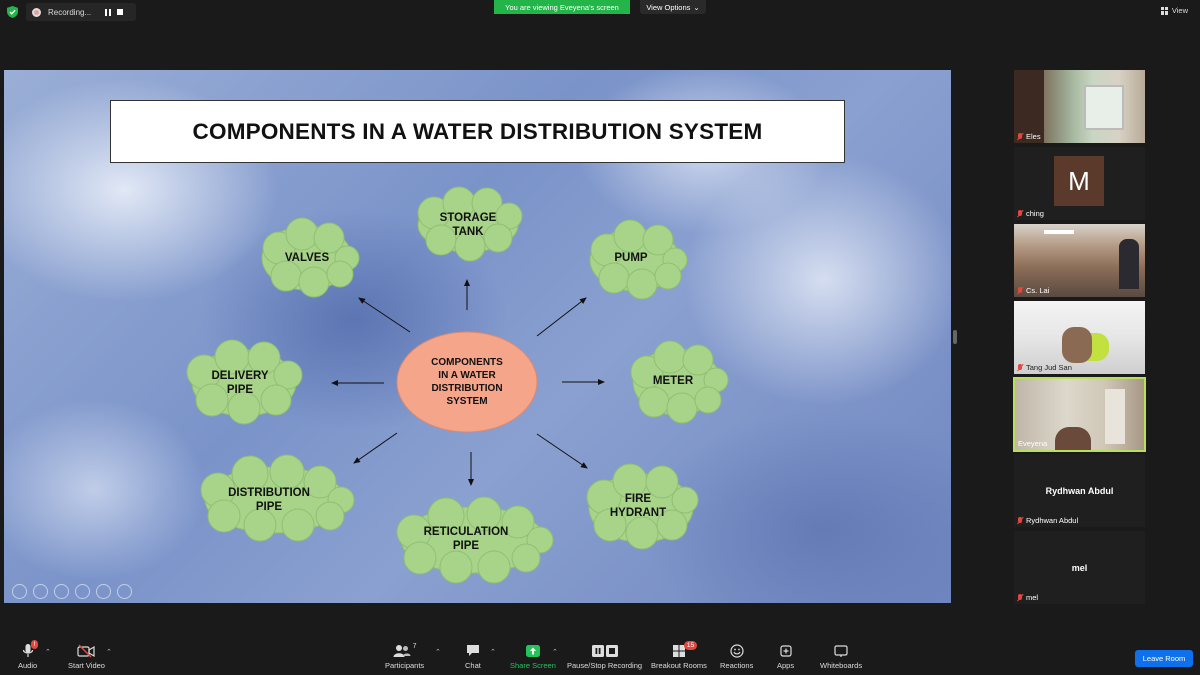 This screenshot has width=1200, height=675. Describe the element at coordinates (269, 500) in the screenshot. I see `node-distribution-pipe: DISTRIBUTION PIPE` at that location.